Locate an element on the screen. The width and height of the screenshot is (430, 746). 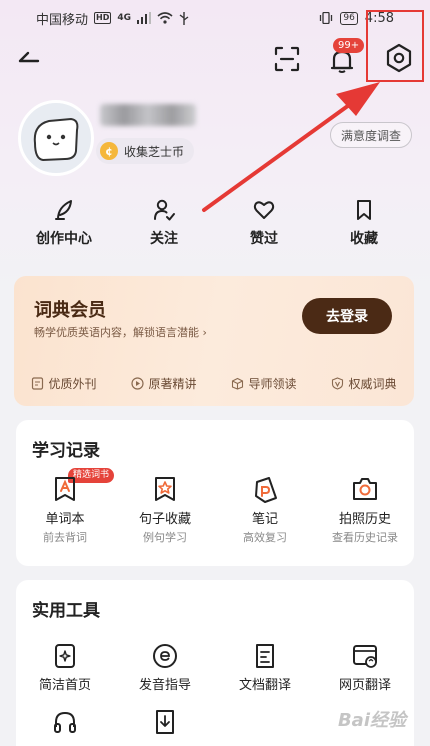
tool-item-pronunciation: 发音指导 is located at coordinates (165, 667).